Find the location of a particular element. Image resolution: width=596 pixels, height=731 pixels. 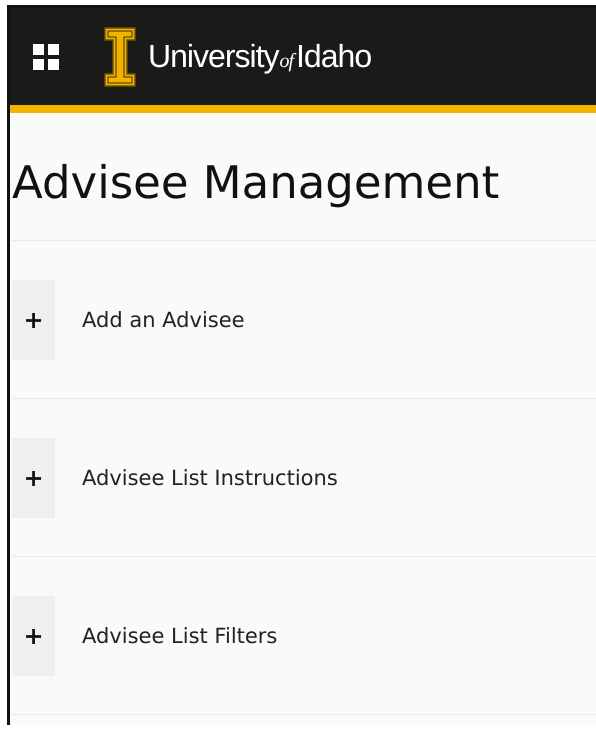

section-heading: Advisee List Instructions is located at coordinates (210, 478).